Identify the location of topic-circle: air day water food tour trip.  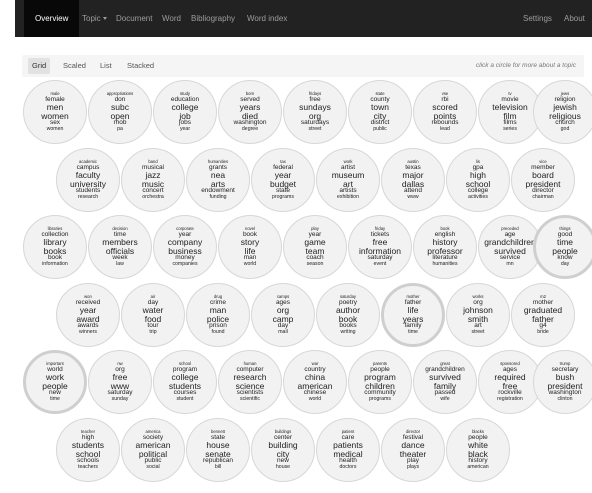
(153, 315).